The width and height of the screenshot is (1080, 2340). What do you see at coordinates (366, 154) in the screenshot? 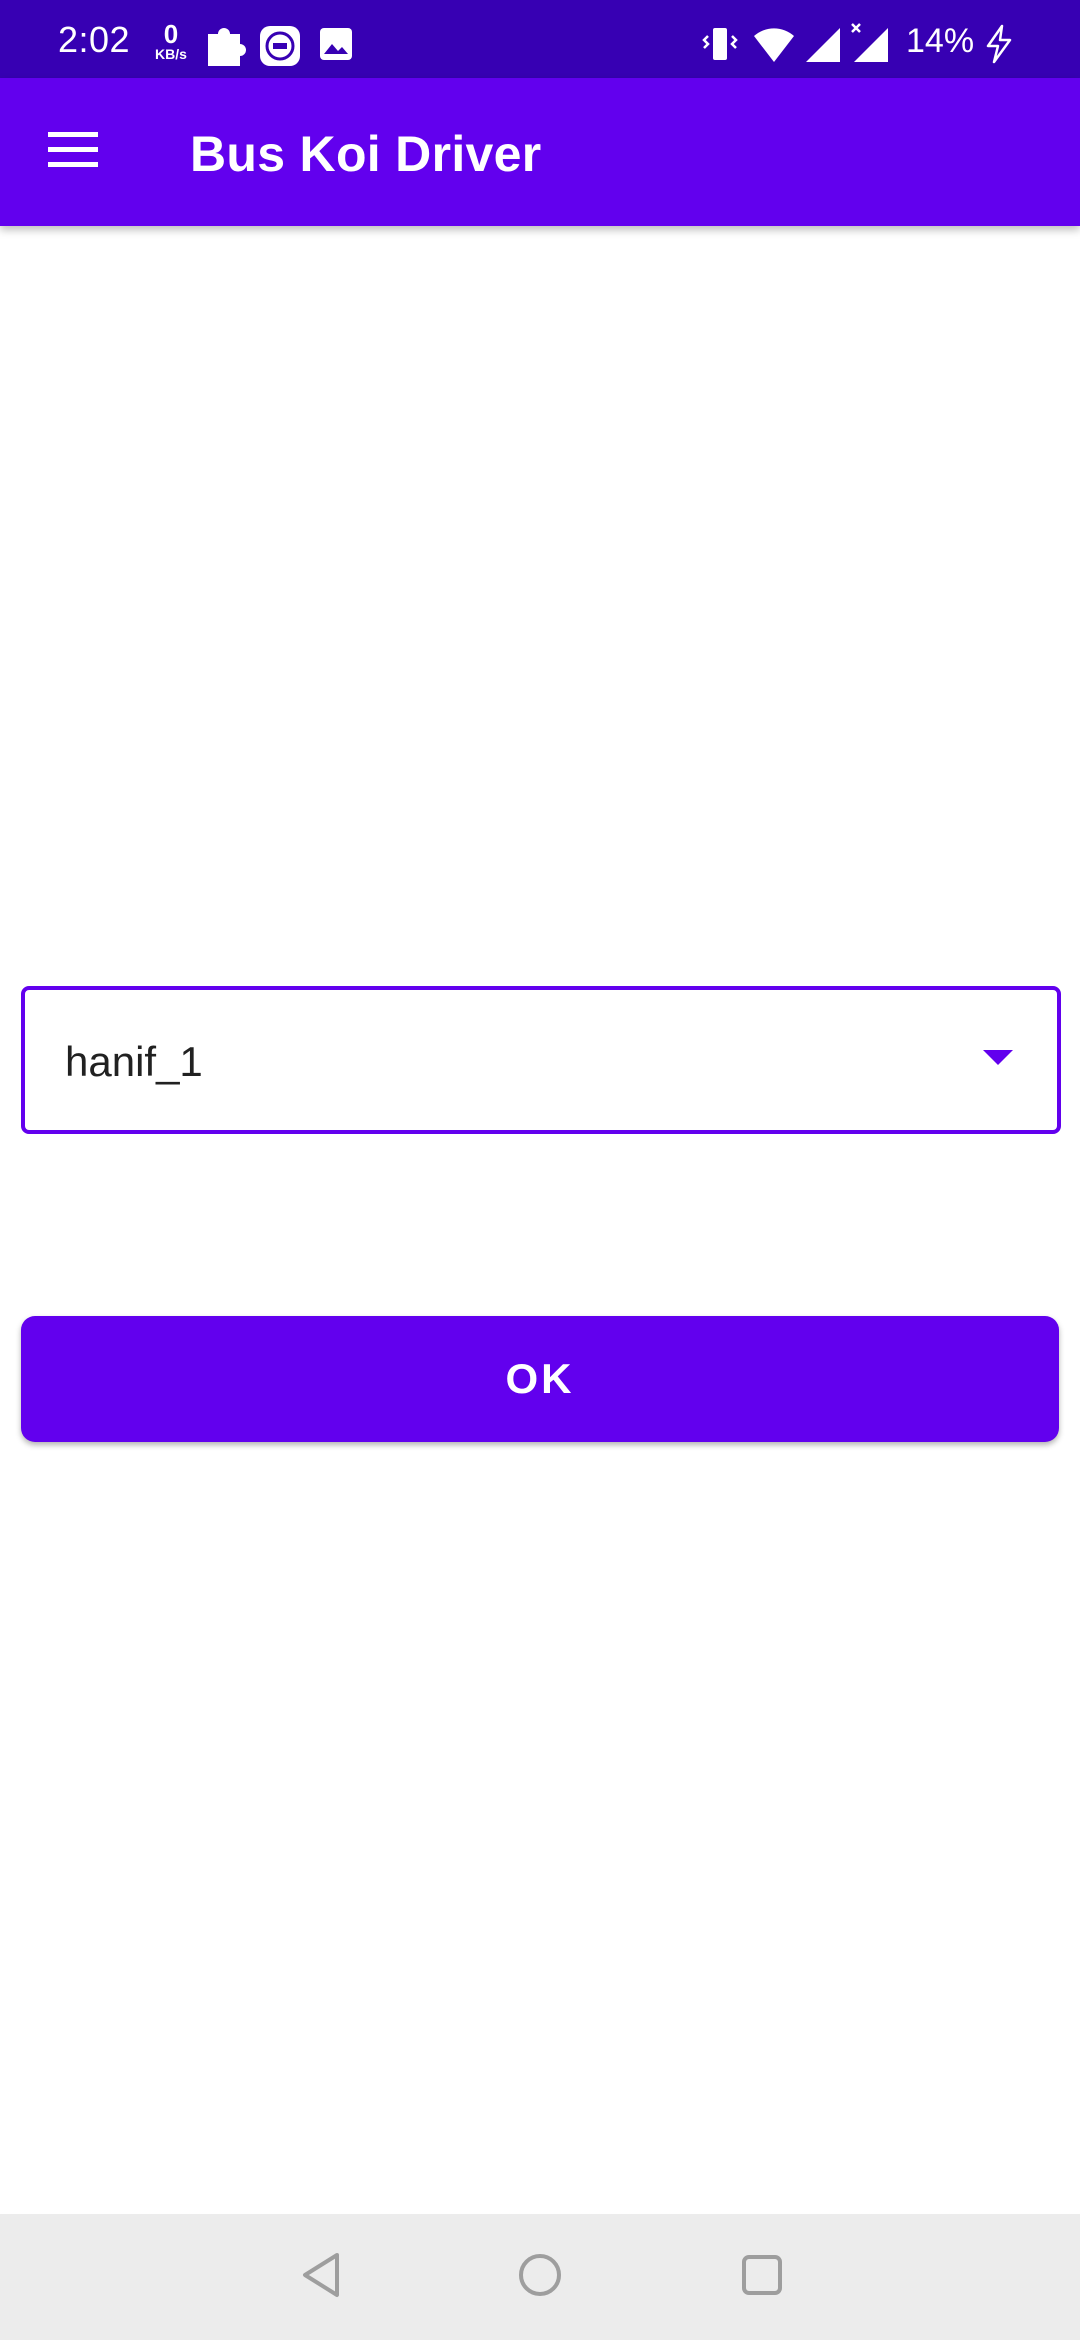
I see `page-title: Bus Koi Driver` at bounding box center [366, 154].